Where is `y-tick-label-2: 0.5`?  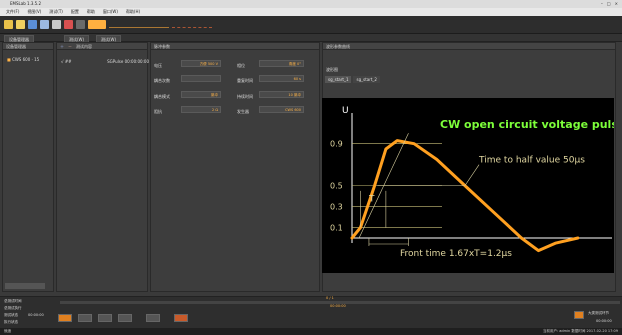 y-tick-label-2: 0.5 is located at coordinates (336, 186).